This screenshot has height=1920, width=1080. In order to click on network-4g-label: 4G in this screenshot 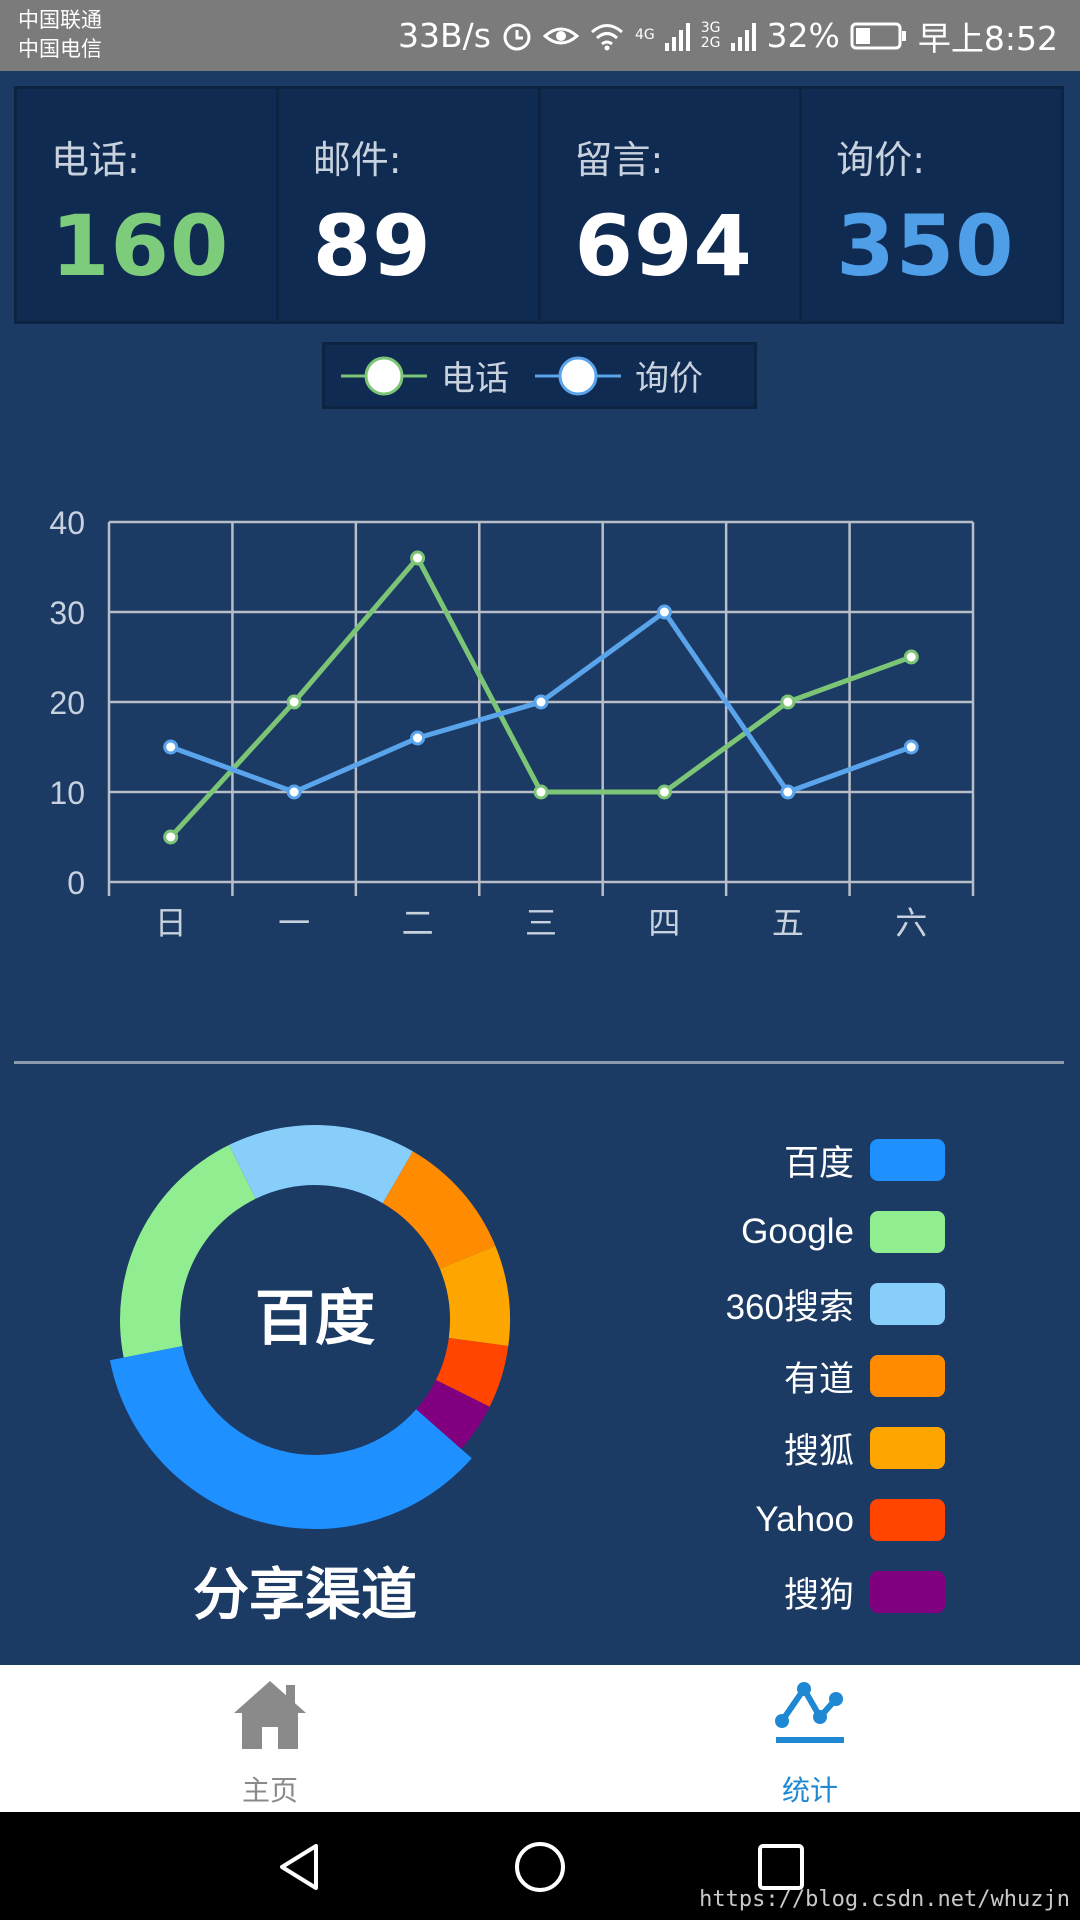, I will do `click(645, 35)`.